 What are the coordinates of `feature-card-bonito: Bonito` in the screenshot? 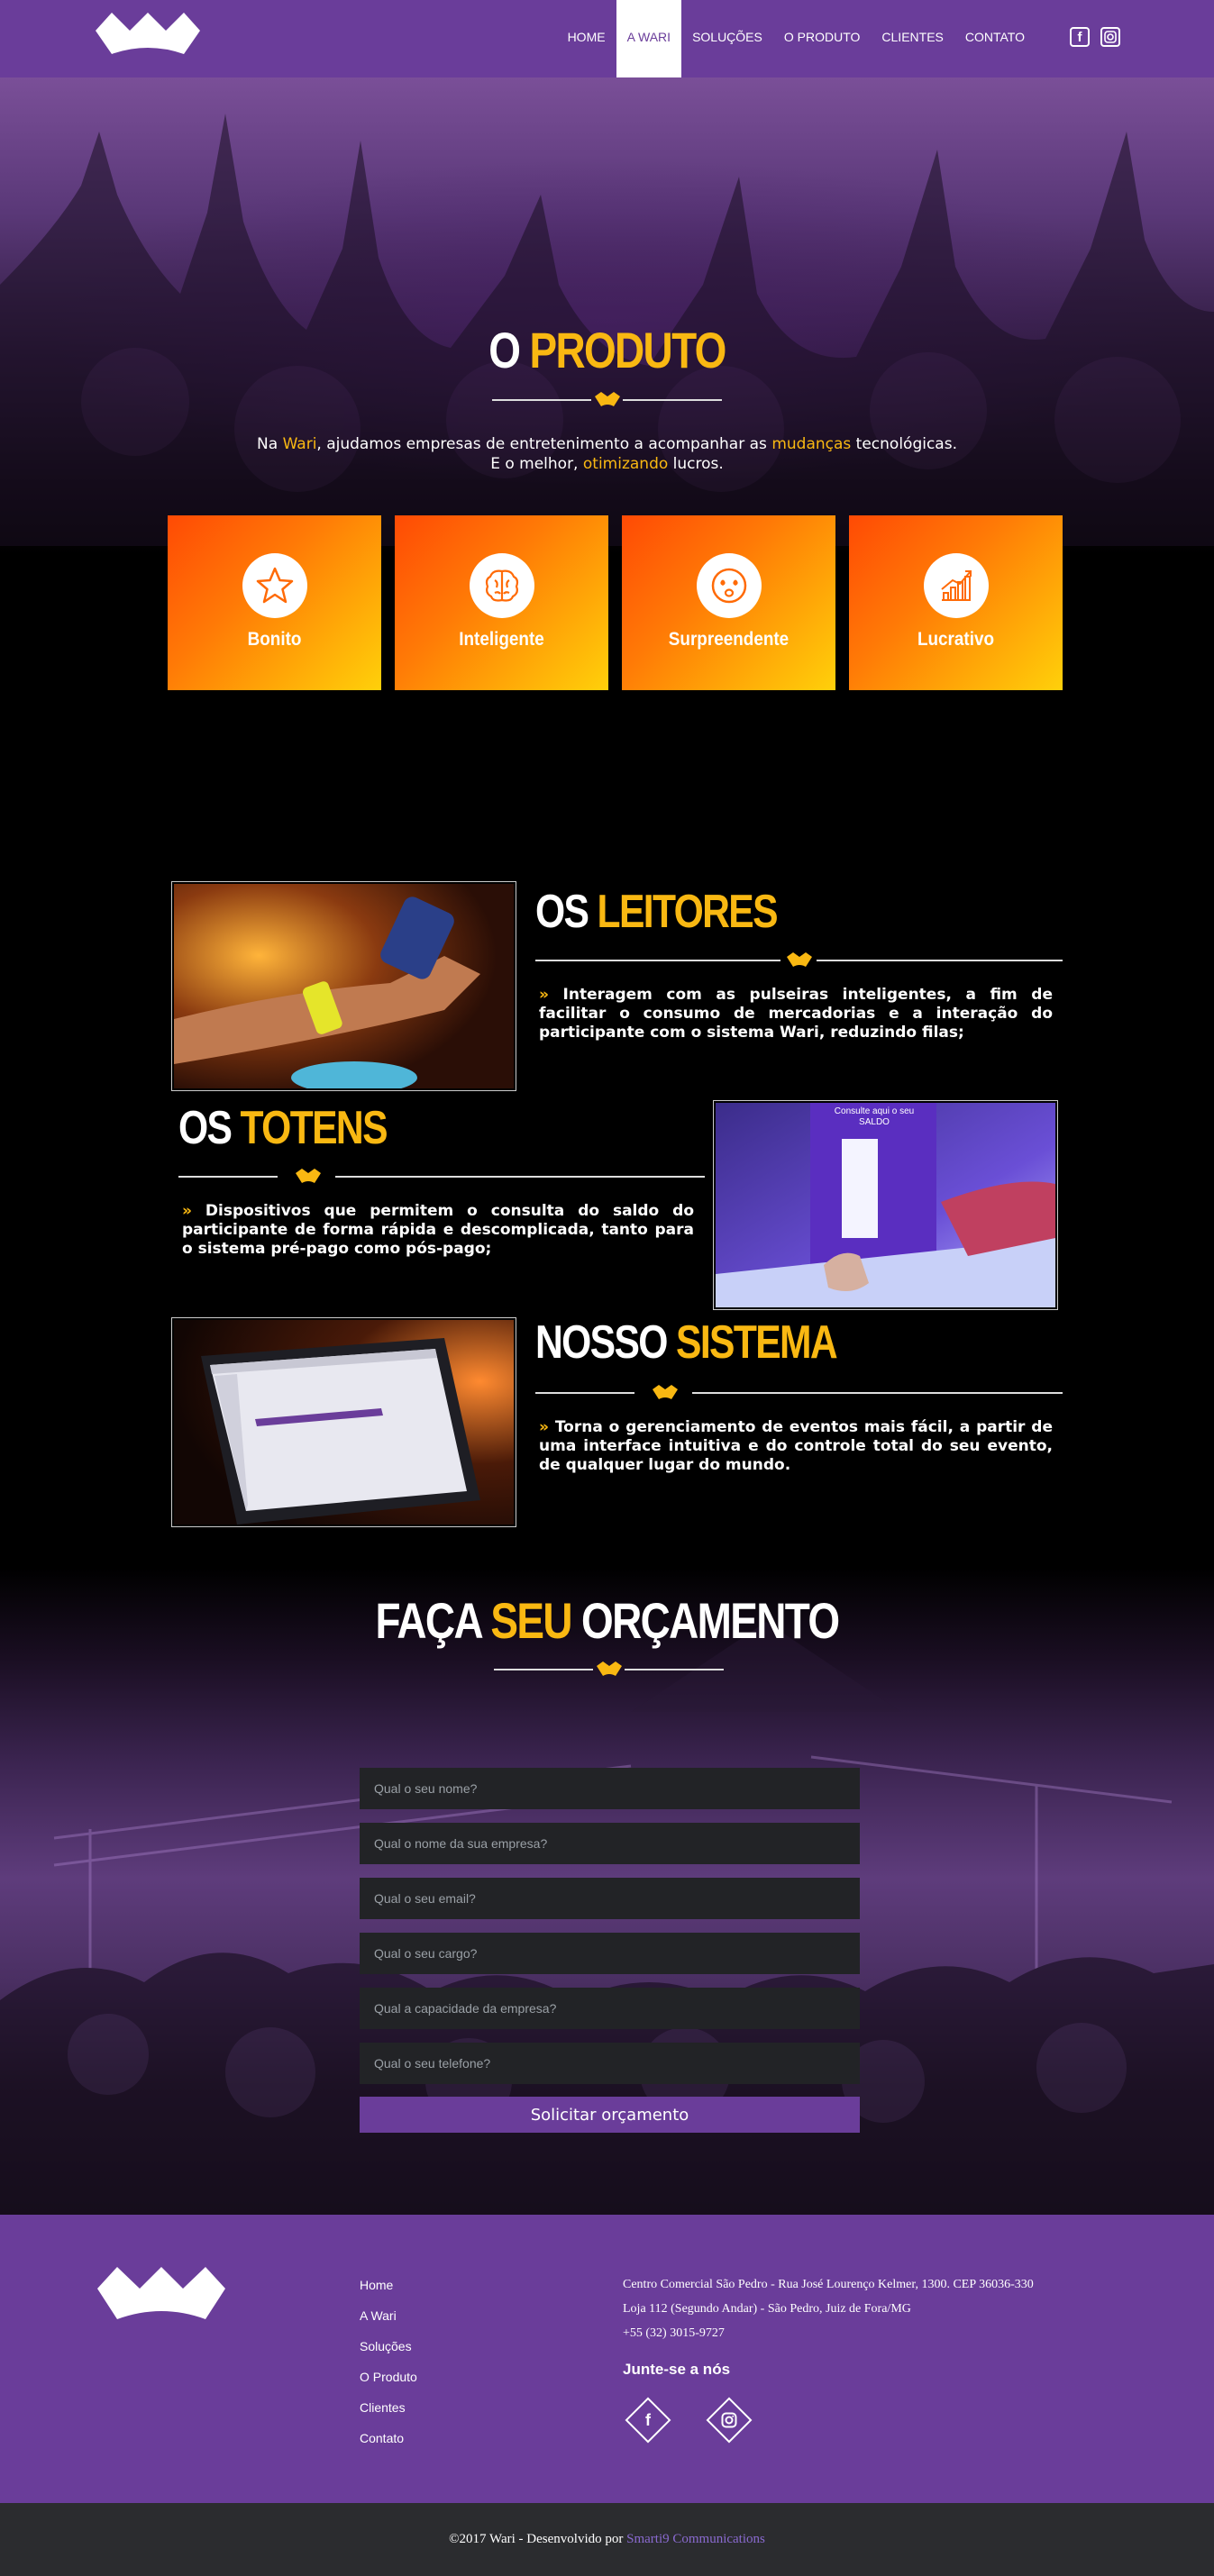 It's located at (275, 602).